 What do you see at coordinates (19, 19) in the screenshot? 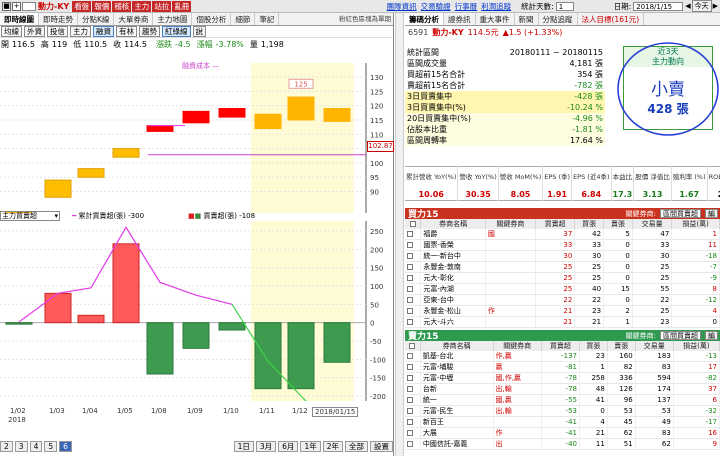
I see `tab-intraday-line: 即時線圖` at bounding box center [19, 19].